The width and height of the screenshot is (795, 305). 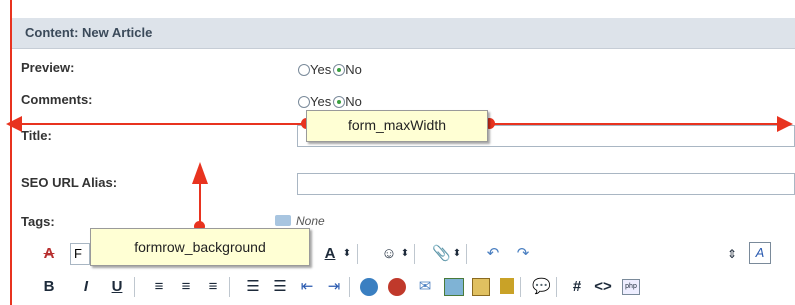 What do you see at coordinates (49, 287) in the screenshot?
I see `bold-button: B` at bounding box center [49, 287].